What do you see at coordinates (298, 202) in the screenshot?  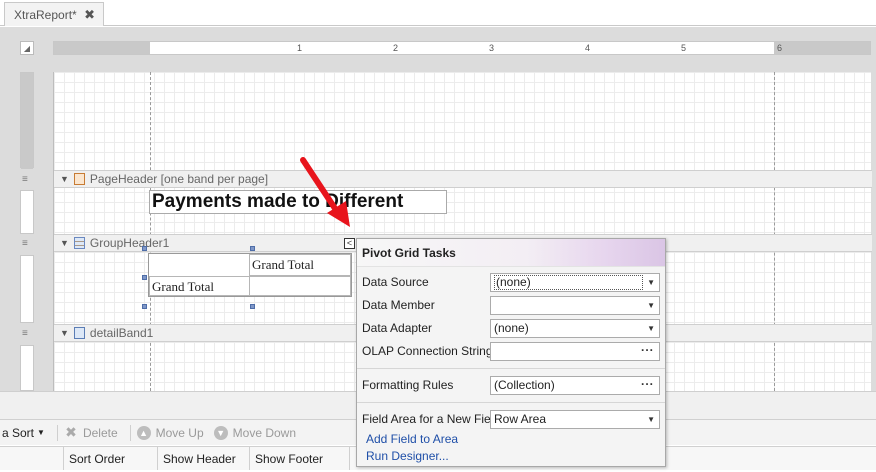 I see `report-title-label: Payments made to Different` at bounding box center [298, 202].